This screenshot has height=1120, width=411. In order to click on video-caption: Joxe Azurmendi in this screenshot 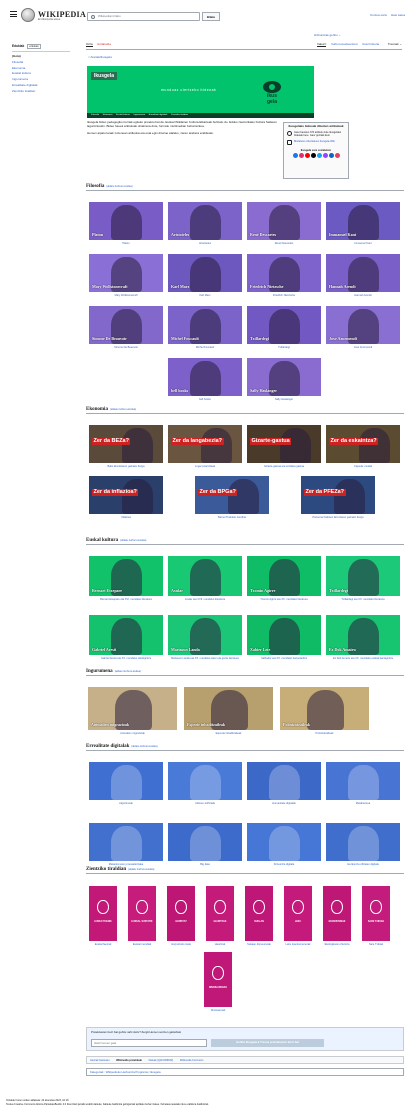, I will do `click(363, 347)`.